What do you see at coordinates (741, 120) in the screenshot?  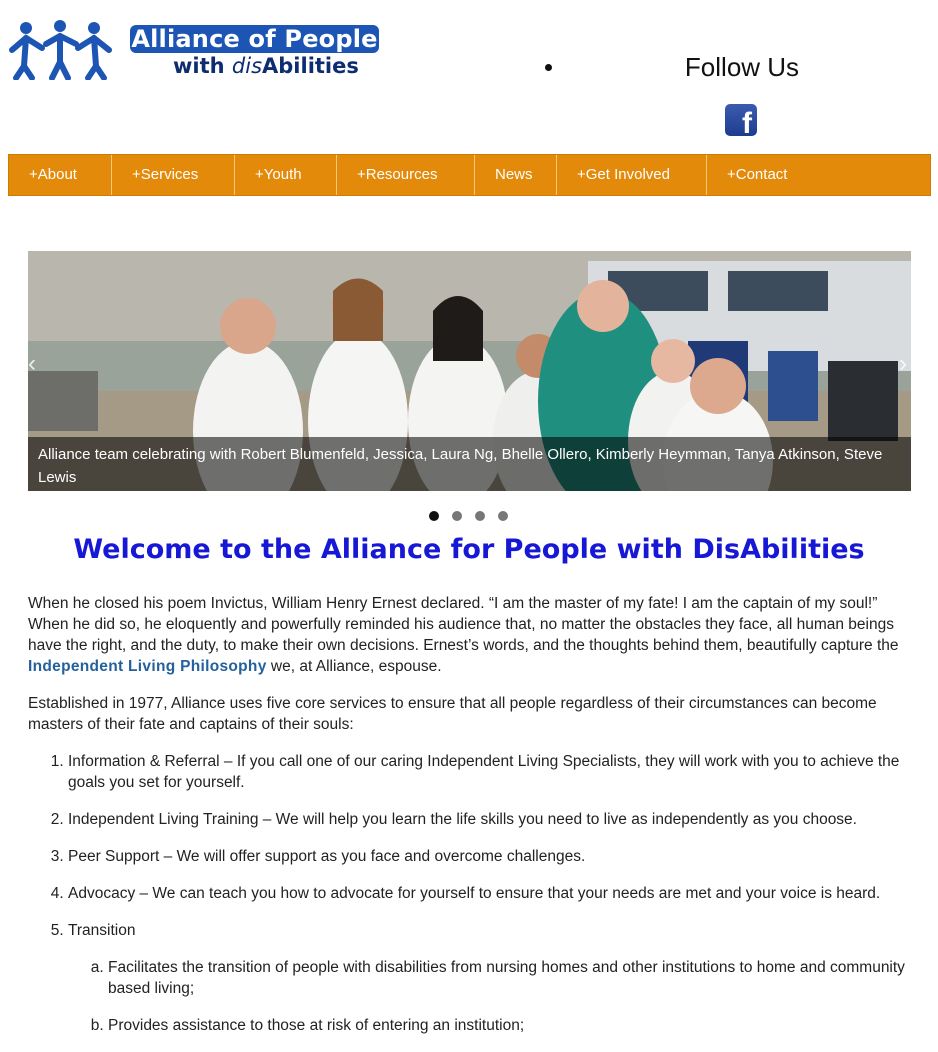 I see `facebook-icon: f` at bounding box center [741, 120].